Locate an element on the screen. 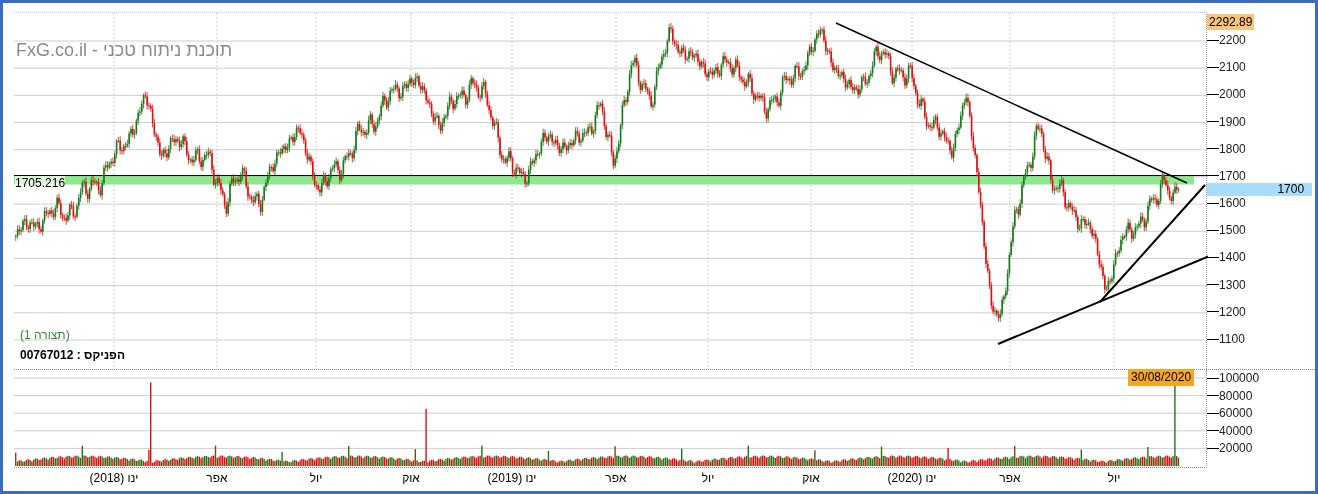  price-tick-label: 1600 is located at coordinates (1232, 203).